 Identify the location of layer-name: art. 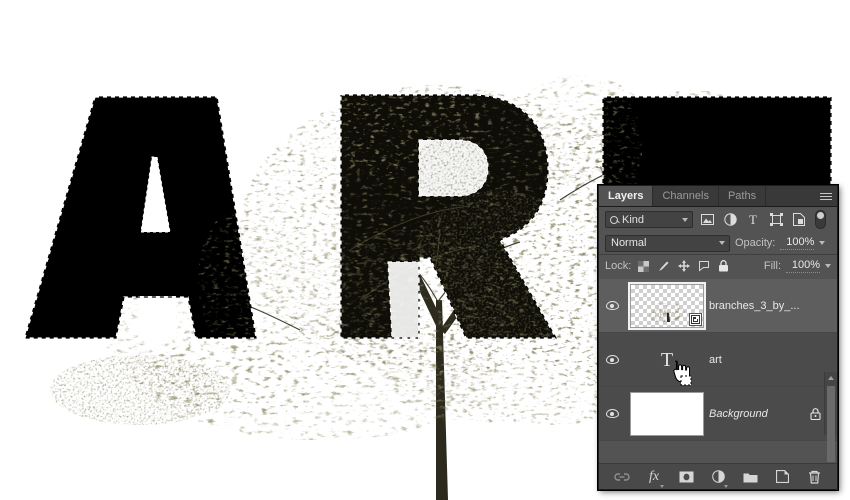
(766, 360).